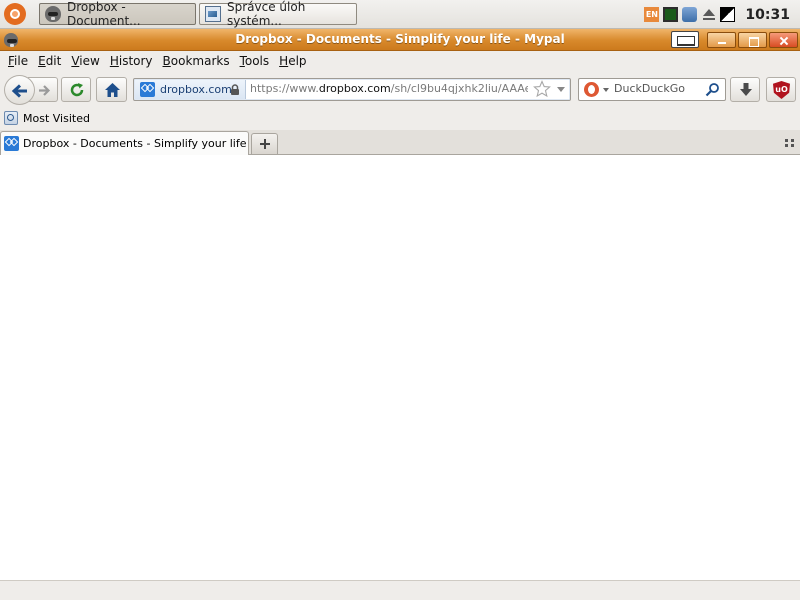 This screenshot has height=600, width=800. What do you see at coordinates (712, 89) in the screenshot?
I see `search-icon` at bounding box center [712, 89].